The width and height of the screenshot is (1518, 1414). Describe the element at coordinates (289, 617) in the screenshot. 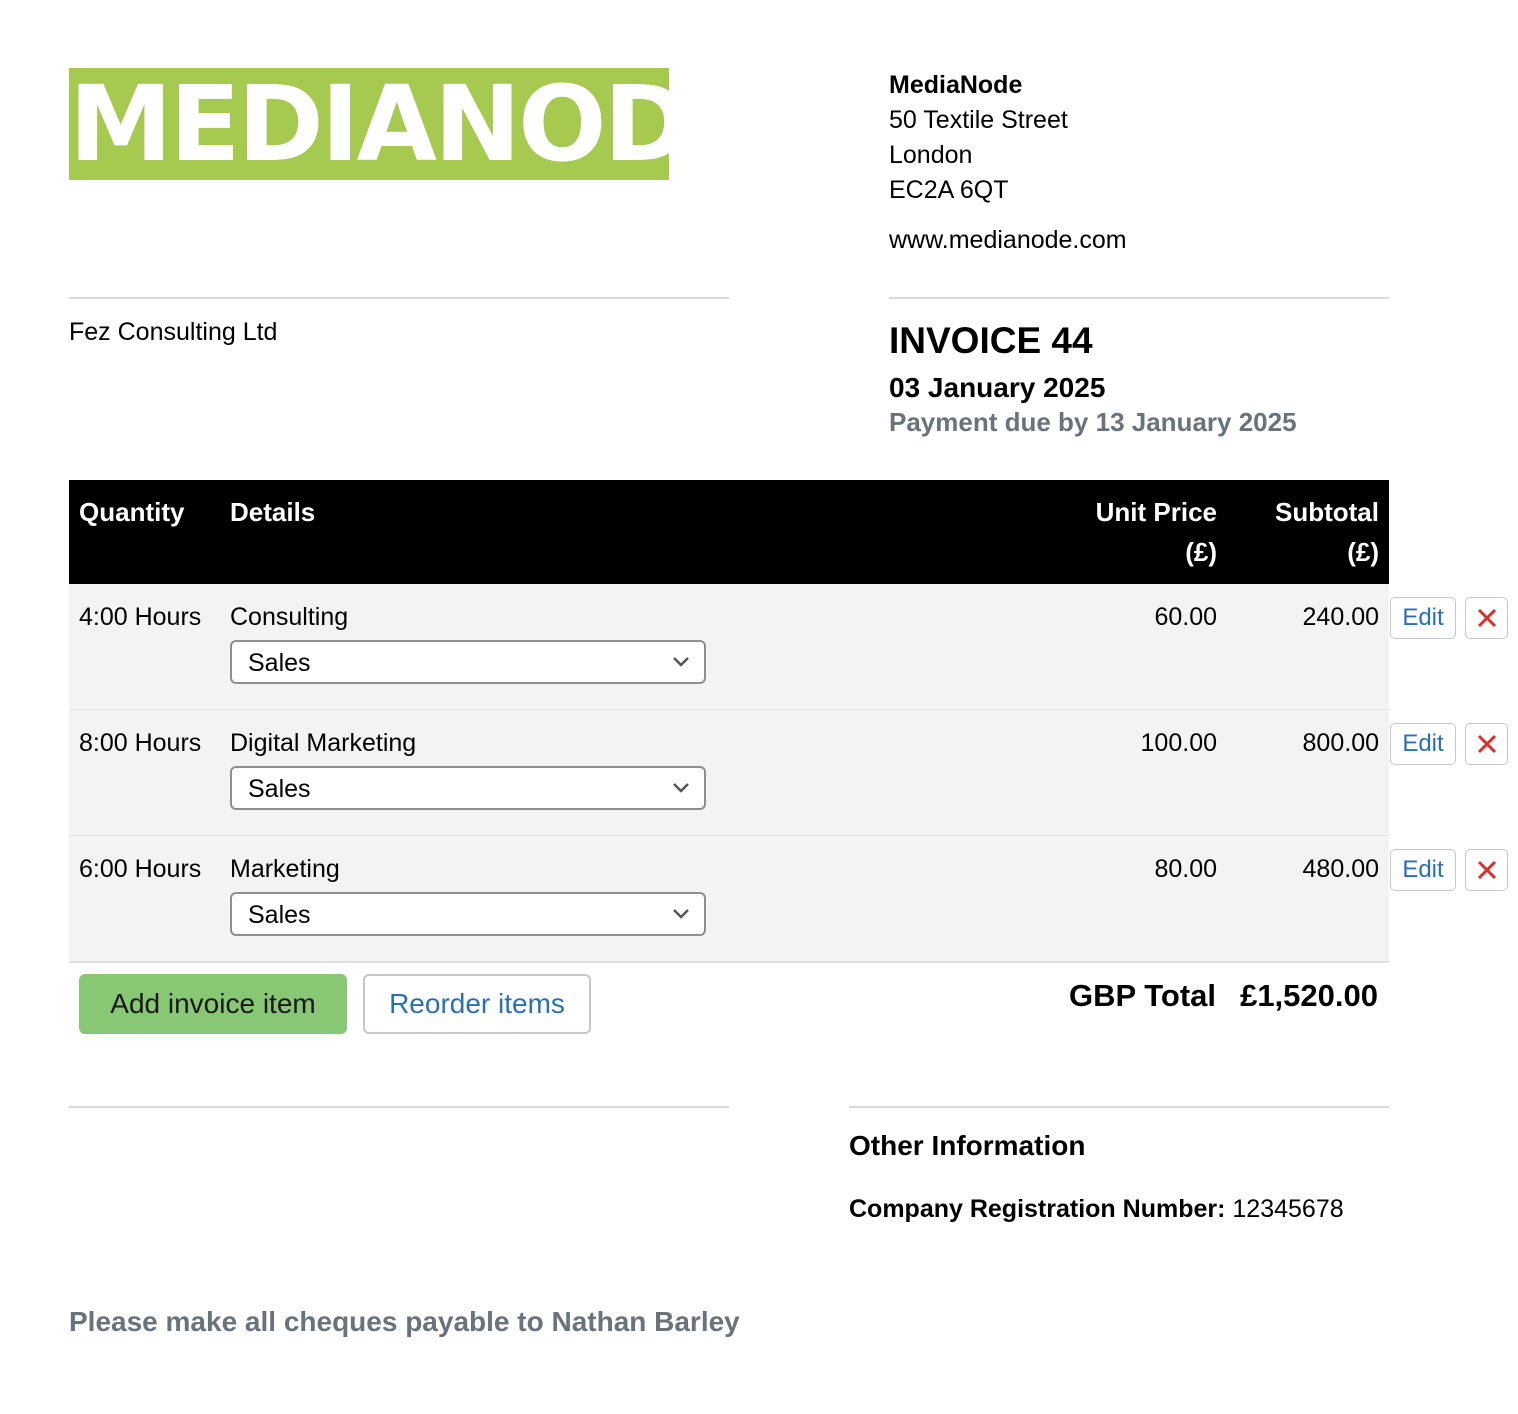

I see `row-details: Consulting` at that location.